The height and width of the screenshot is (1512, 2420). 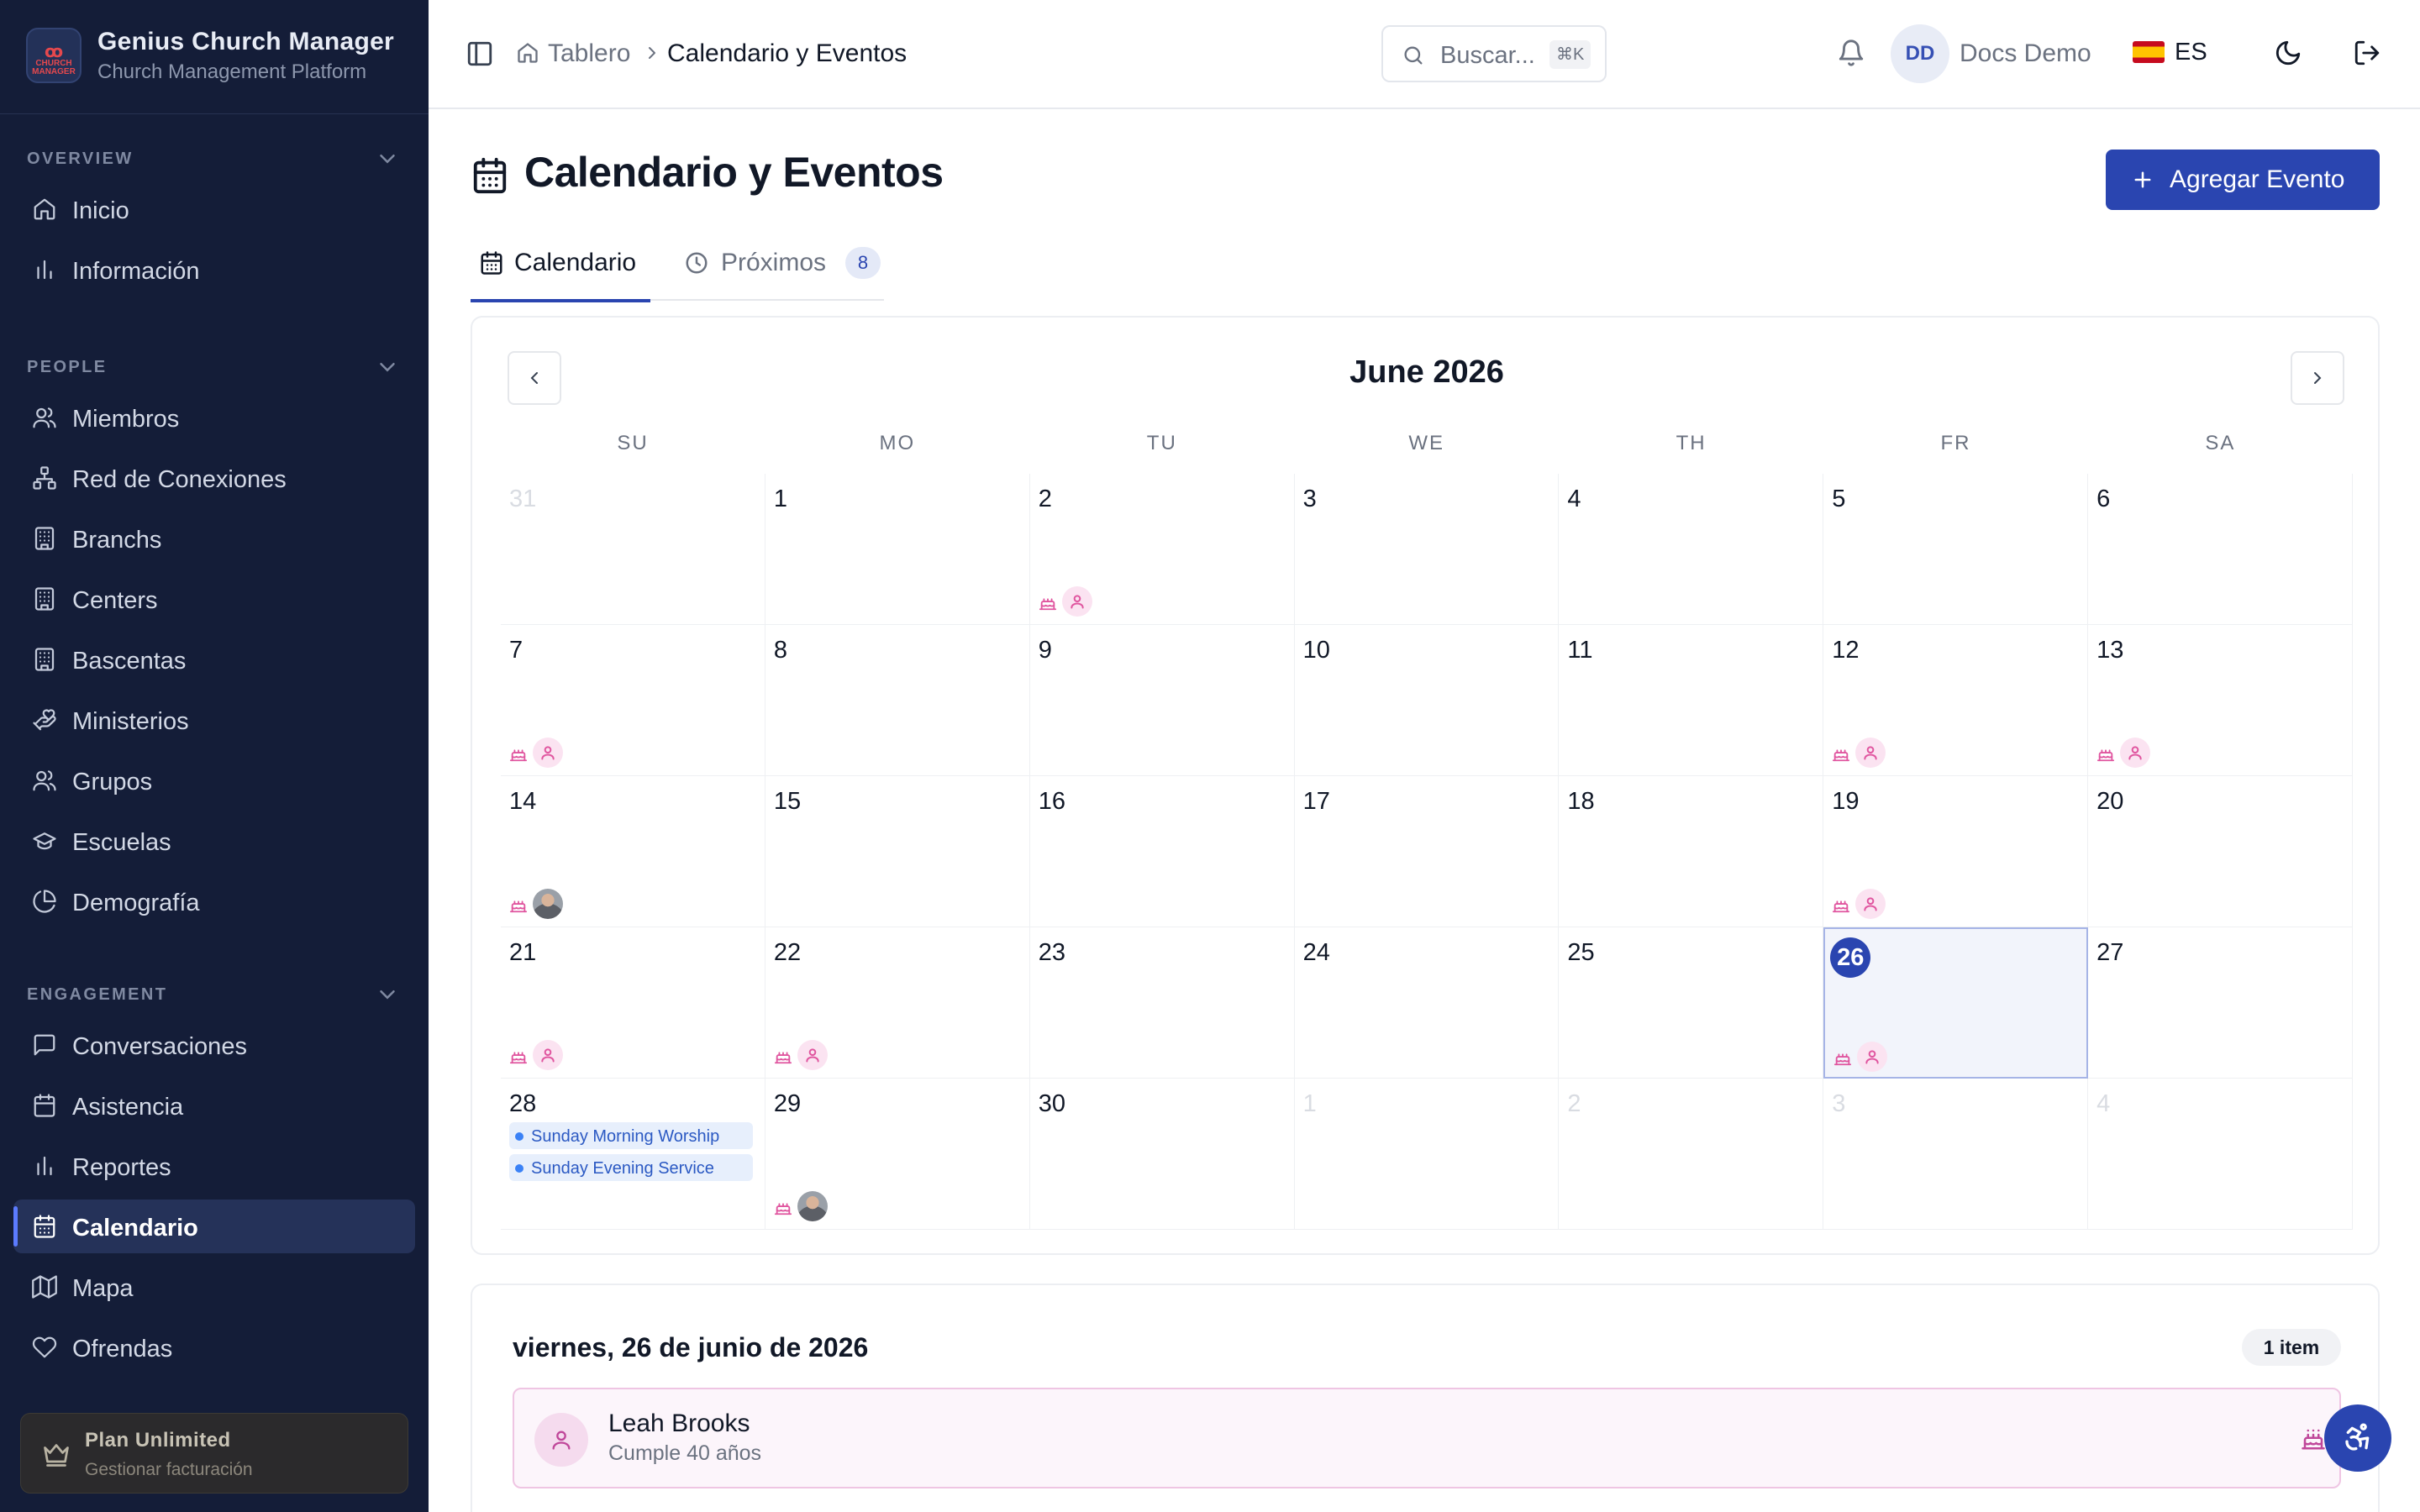 I want to click on birthday-subtitle: Cumple 40 años, so click(x=685, y=1453).